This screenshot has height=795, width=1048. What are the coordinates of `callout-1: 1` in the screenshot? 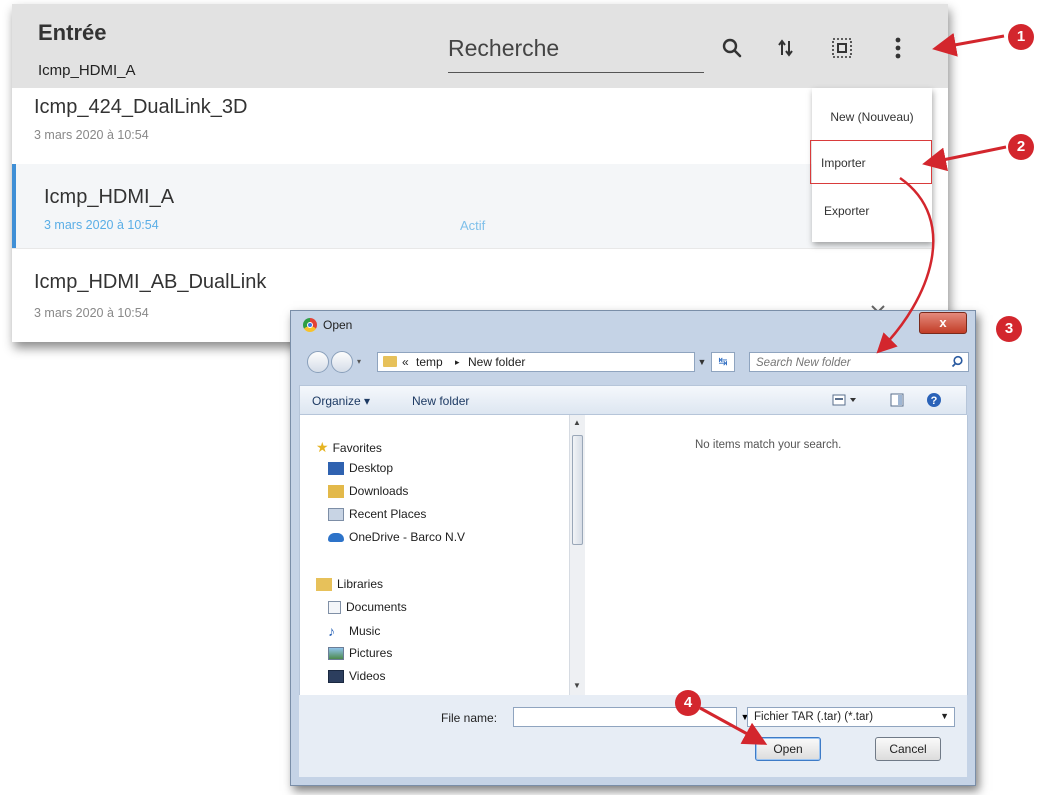 It's located at (1021, 37).